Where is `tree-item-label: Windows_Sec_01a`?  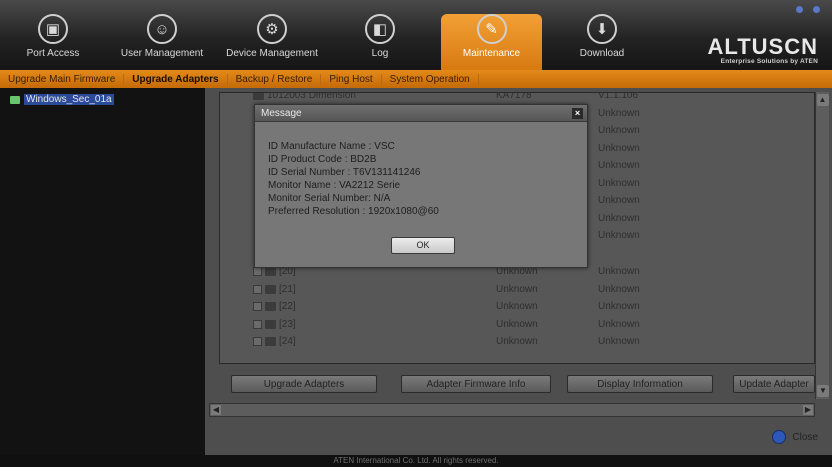
tree-item-label: Windows_Sec_01a is located at coordinates (69, 99).